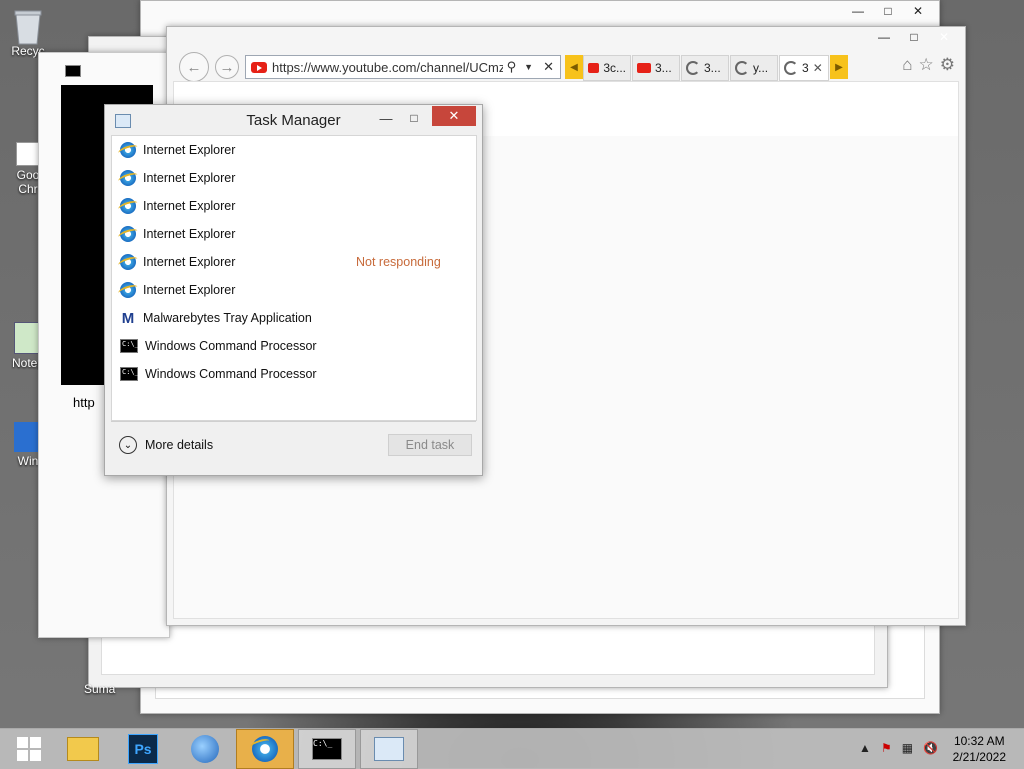  I want to click on tab-strip: ◀ 3c... 3... 3... y... 3 ✕ ▶, so click(706, 68).